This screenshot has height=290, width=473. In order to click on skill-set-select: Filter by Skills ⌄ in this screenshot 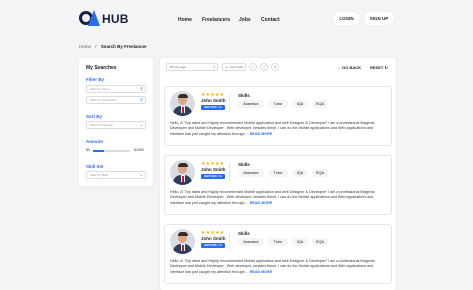, I will do `click(116, 175)`.